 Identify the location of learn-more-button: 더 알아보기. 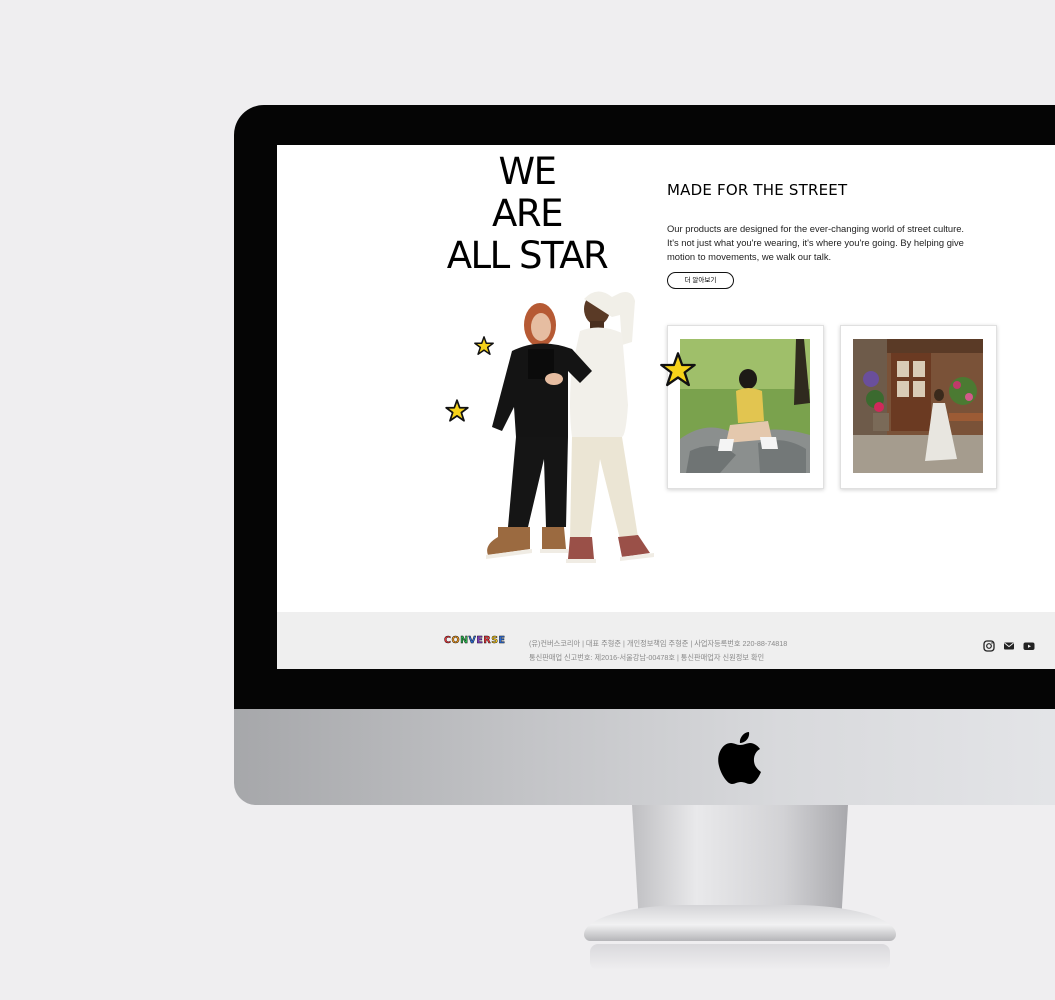
(700, 280).